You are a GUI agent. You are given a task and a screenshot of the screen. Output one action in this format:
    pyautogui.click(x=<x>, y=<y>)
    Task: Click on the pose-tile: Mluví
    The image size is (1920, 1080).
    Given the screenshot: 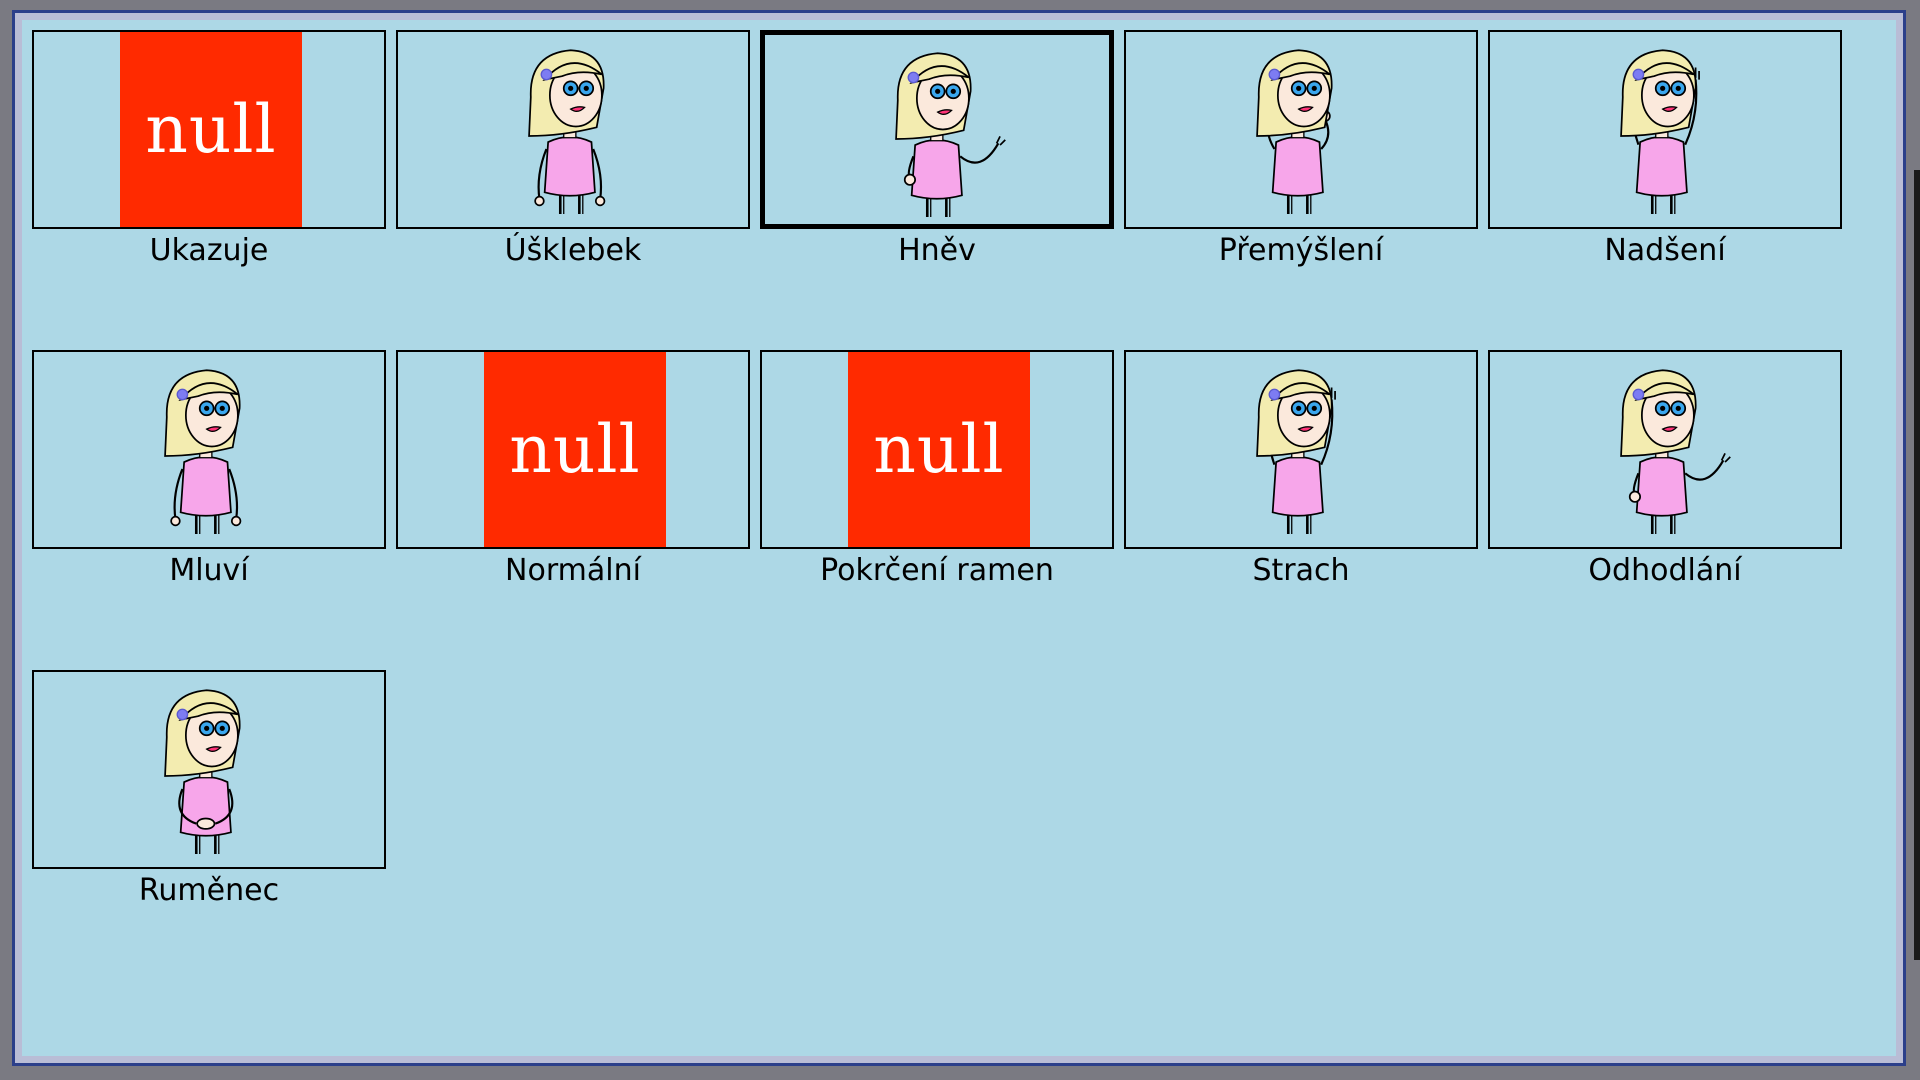 What is the action you would take?
    pyautogui.click(x=214, y=471)
    